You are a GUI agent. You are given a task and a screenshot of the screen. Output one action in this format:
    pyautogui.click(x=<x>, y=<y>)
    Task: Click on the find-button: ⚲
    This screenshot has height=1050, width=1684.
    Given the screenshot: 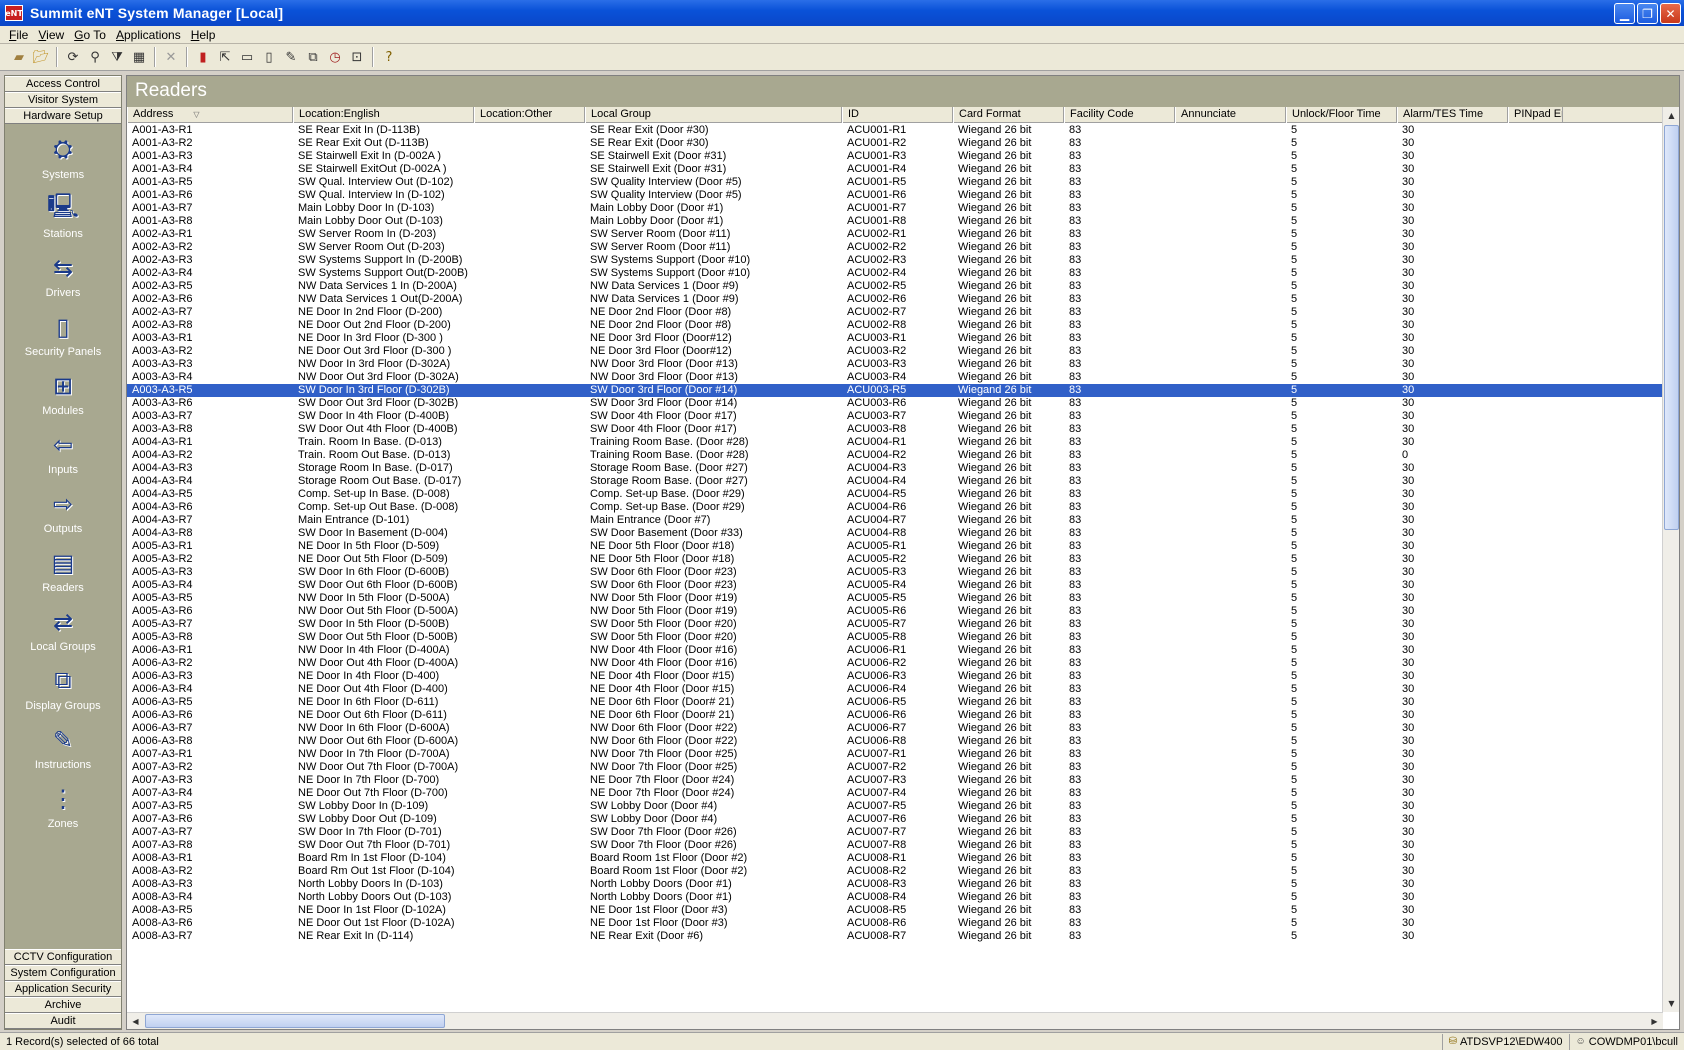 What is the action you would take?
    pyautogui.click(x=95, y=57)
    